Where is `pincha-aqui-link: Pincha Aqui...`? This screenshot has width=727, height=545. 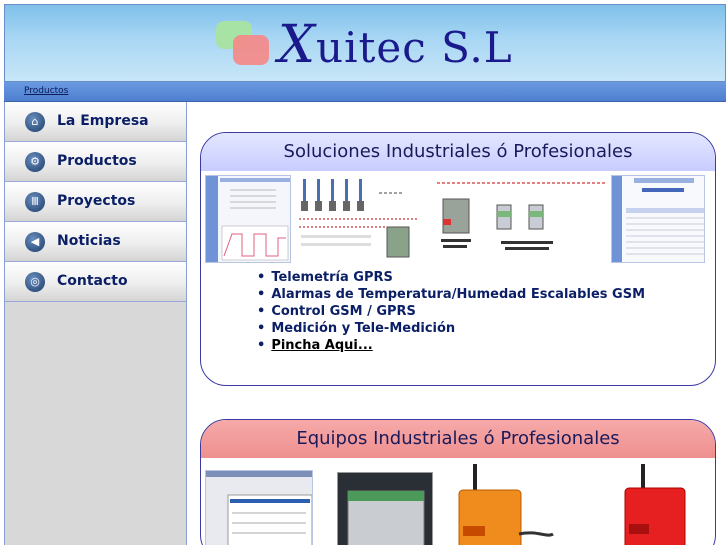 pincha-aqui-link: Pincha Aqui... is located at coordinates (321, 345).